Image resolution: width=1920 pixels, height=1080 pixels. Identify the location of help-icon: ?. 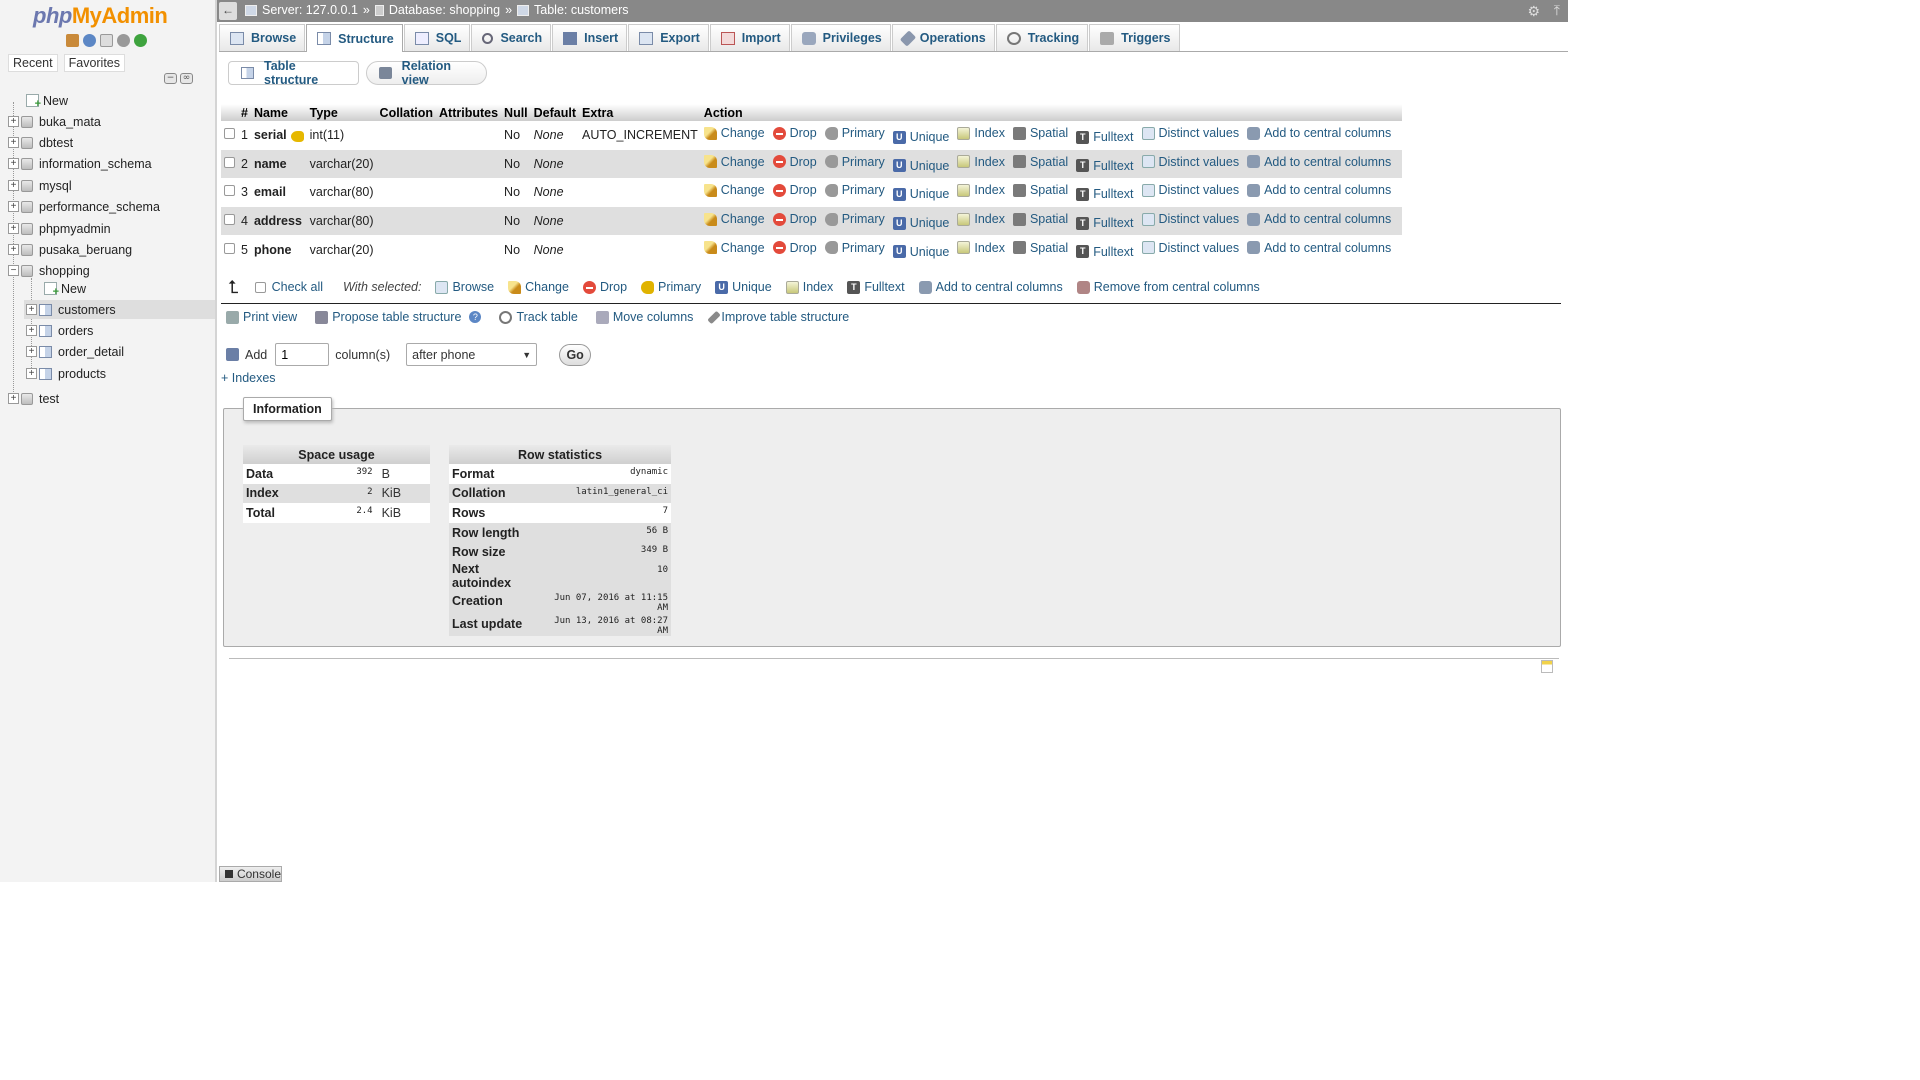
(475, 317).